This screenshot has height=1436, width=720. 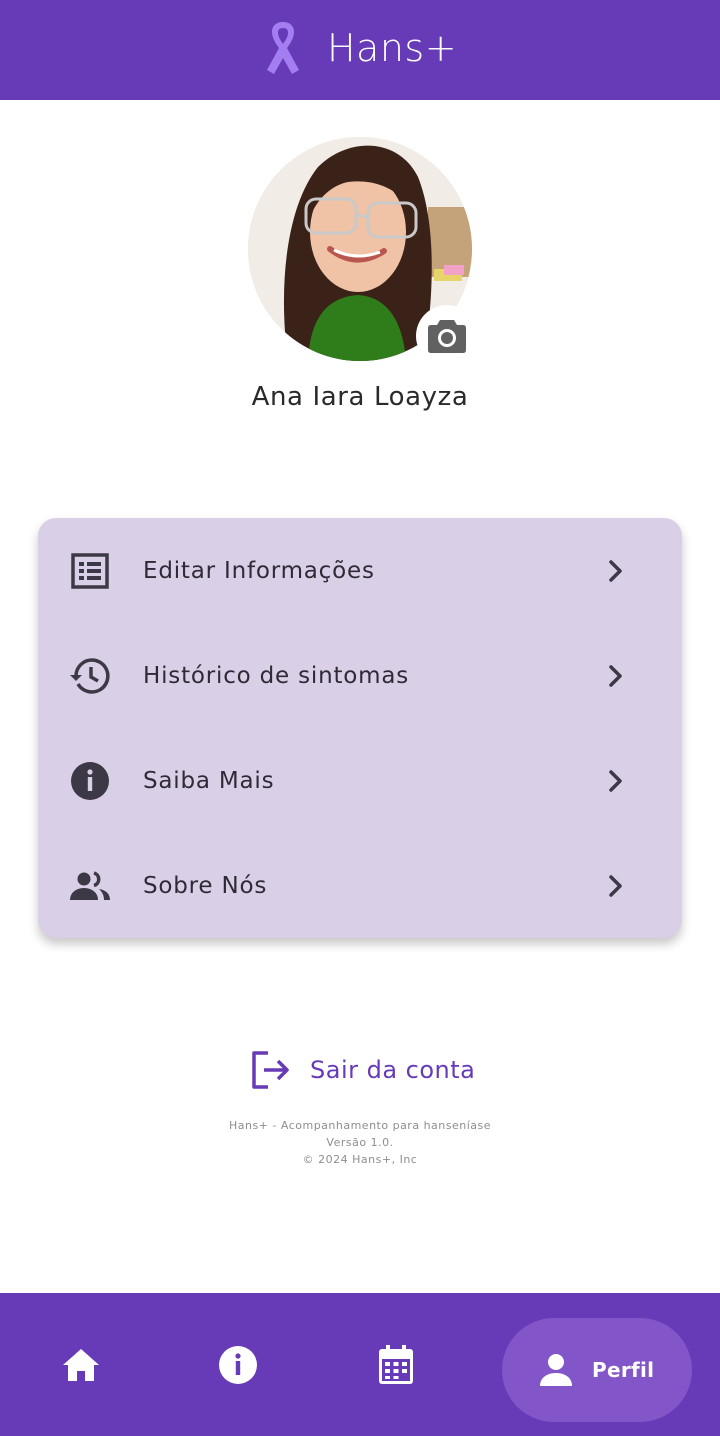 I want to click on user-name: Ana Iara Loayza, so click(x=360, y=397).